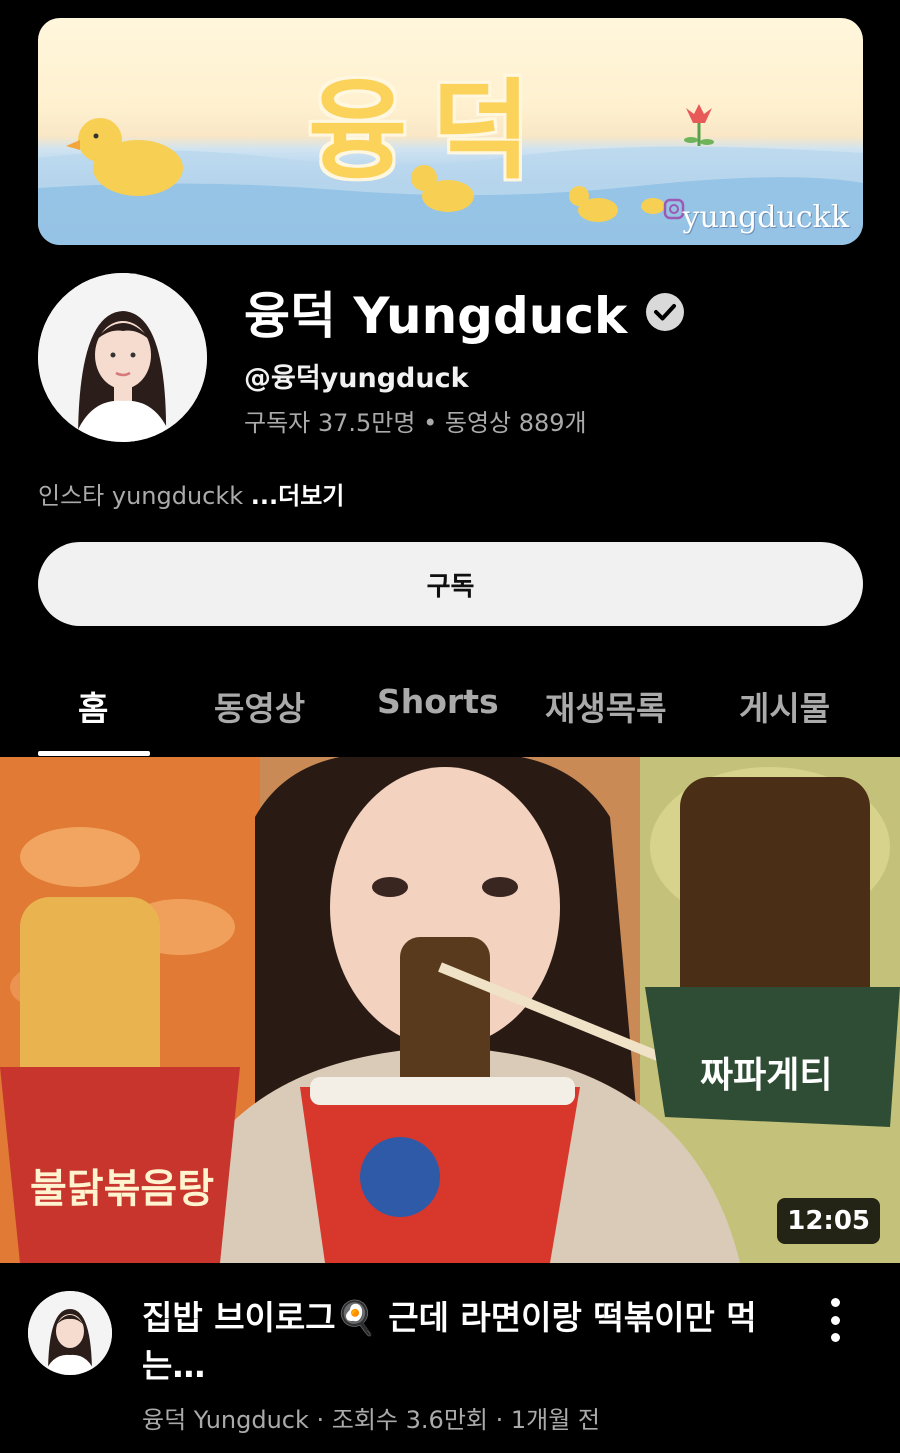  I want to click on banner-title: 융덕, so click(431, 131).